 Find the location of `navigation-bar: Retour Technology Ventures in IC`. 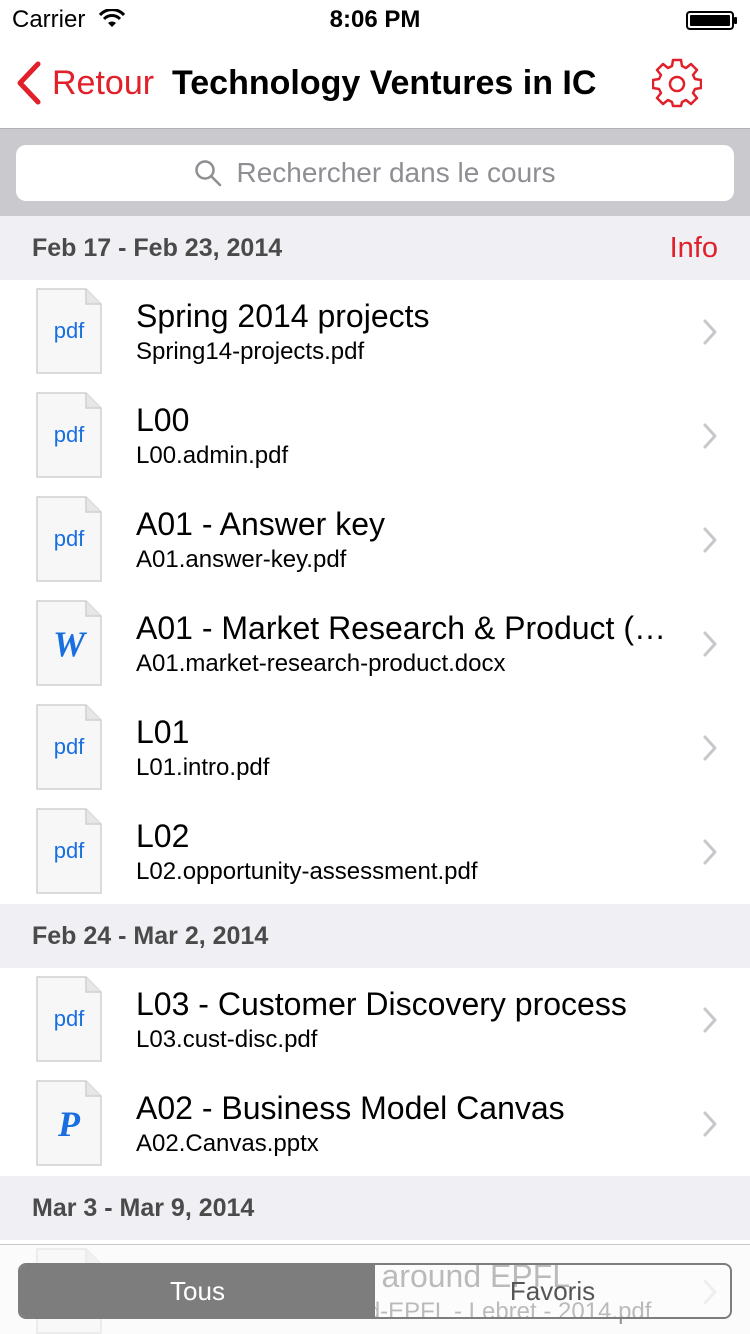

navigation-bar: Retour Technology Ventures in IC is located at coordinates (375, 84).